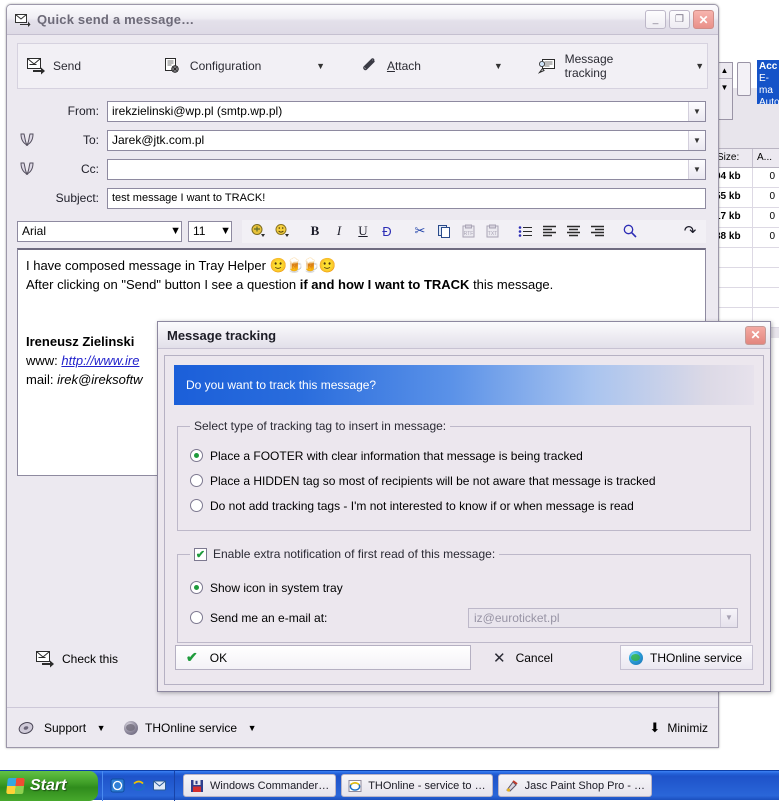 The height and width of the screenshot is (801, 779). What do you see at coordinates (597, 231) in the screenshot?
I see `align-right-button` at bounding box center [597, 231].